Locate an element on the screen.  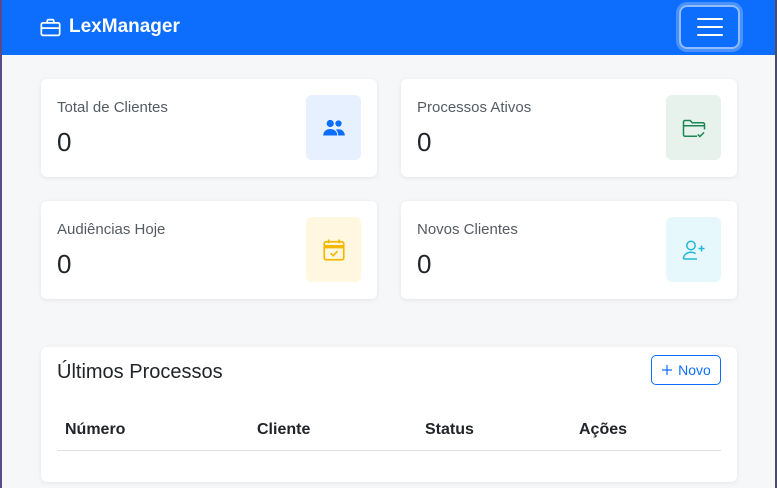
navbar: LexManager is located at coordinates (388, 27).